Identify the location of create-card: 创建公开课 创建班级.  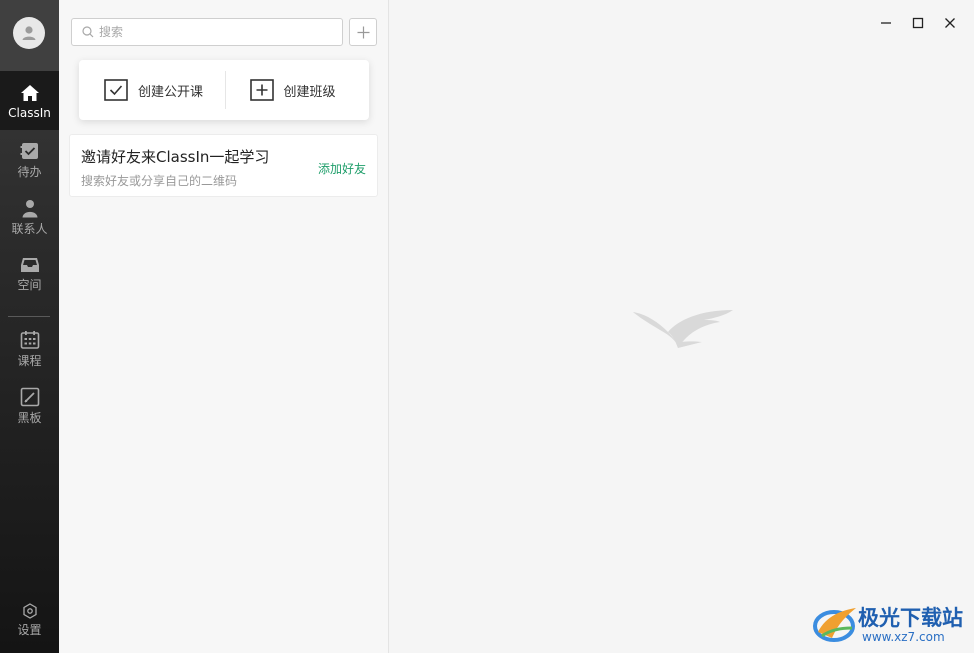
(224, 90).